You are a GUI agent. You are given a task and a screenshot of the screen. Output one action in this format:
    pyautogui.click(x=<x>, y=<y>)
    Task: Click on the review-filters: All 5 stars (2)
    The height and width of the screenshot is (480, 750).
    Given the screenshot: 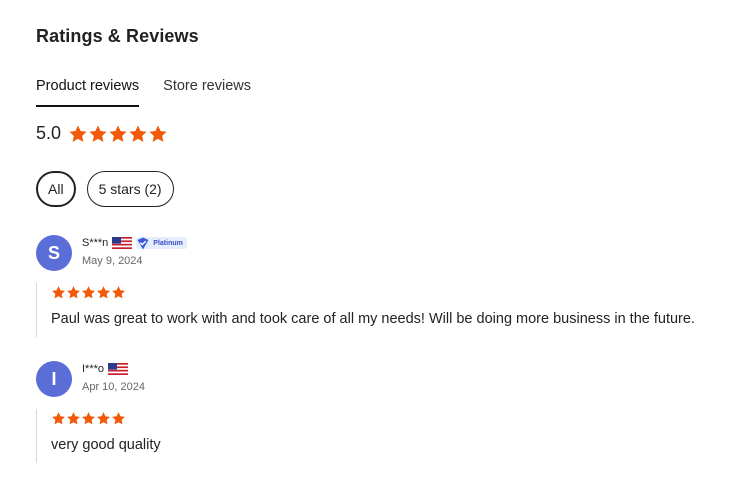 What is the action you would take?
    pyautogui.click(x=105, y=189)
    